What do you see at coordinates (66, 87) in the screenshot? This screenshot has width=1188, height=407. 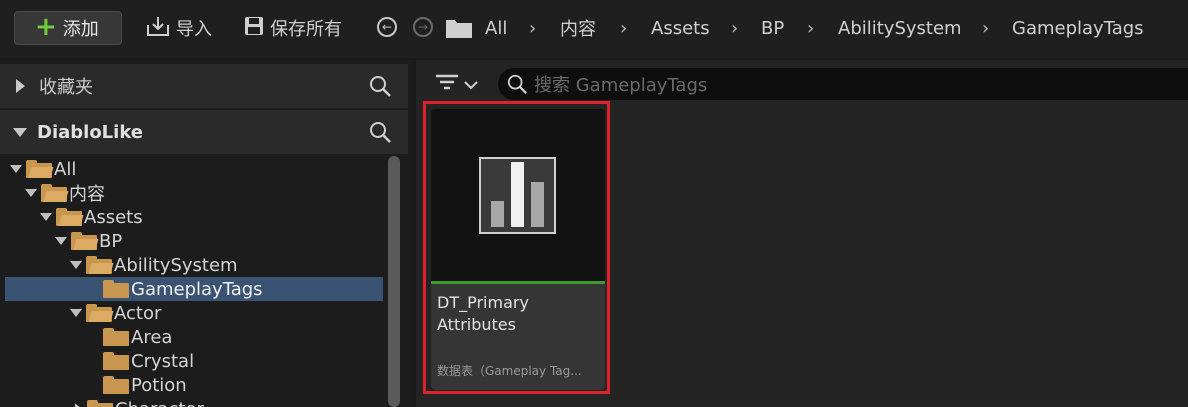 I see `favorites-label: 收藏夹` at bounding box center [66, 87].